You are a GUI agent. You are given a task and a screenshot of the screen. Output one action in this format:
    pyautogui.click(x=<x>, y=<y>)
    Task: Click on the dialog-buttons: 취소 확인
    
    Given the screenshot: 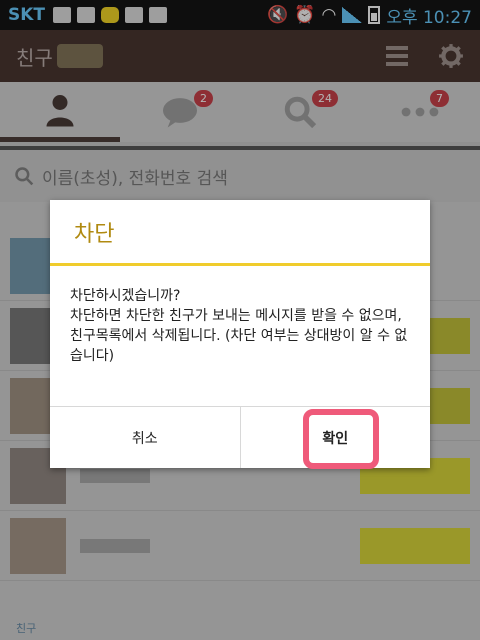 What is the action you would take?
    pyautogui.click(x=240, y=437)
    